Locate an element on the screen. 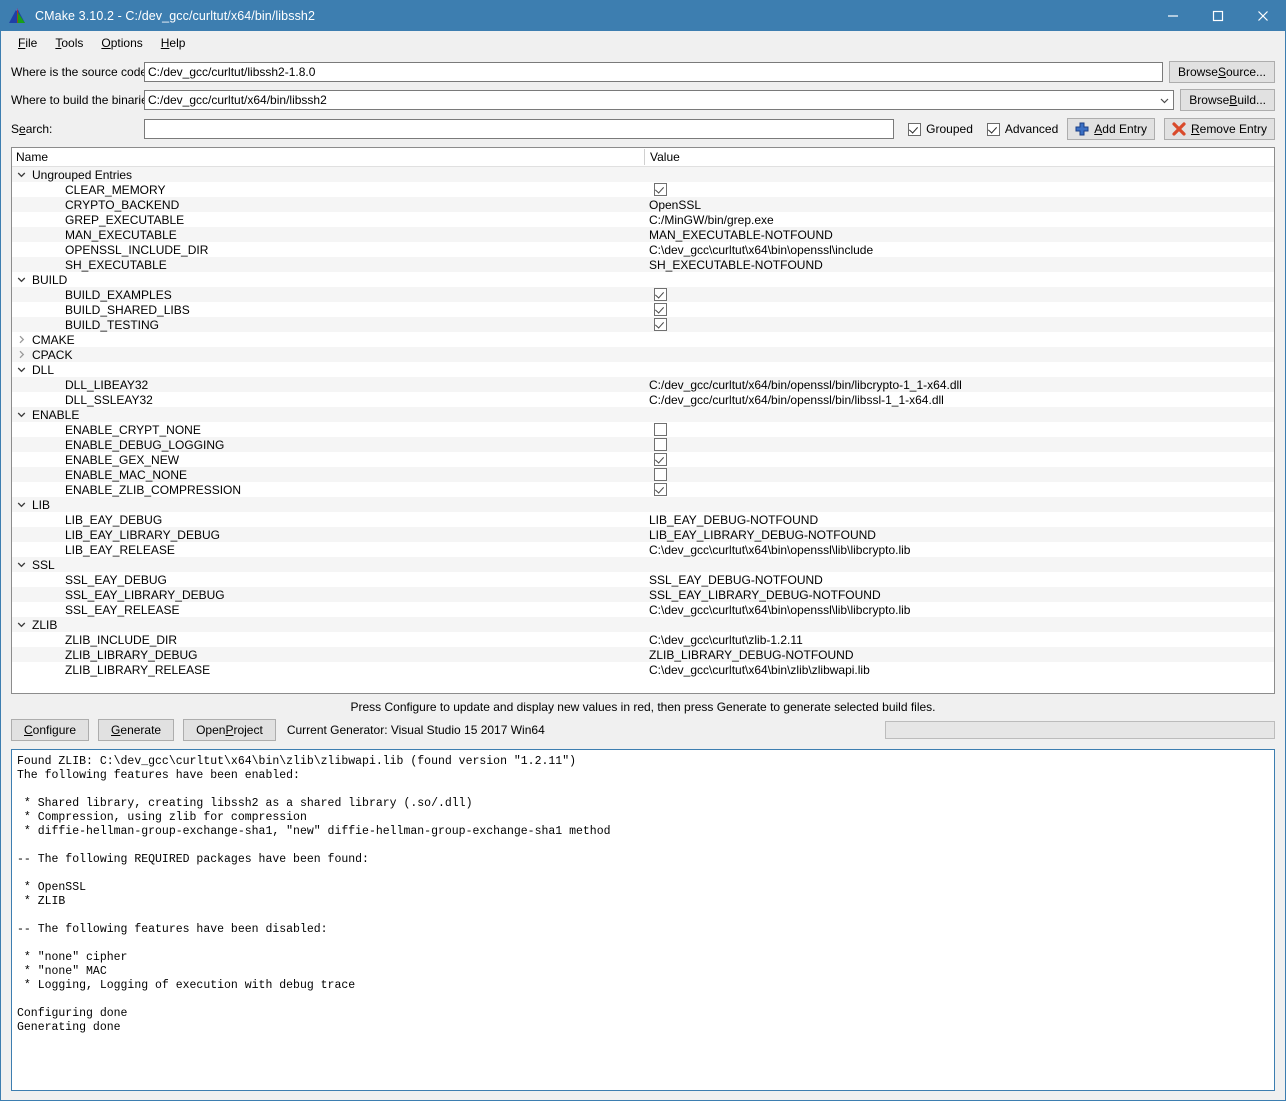 The width and height of the screenshot is (1286, 1101). cell-name: ENABLE is located at coordinates (328, 414).